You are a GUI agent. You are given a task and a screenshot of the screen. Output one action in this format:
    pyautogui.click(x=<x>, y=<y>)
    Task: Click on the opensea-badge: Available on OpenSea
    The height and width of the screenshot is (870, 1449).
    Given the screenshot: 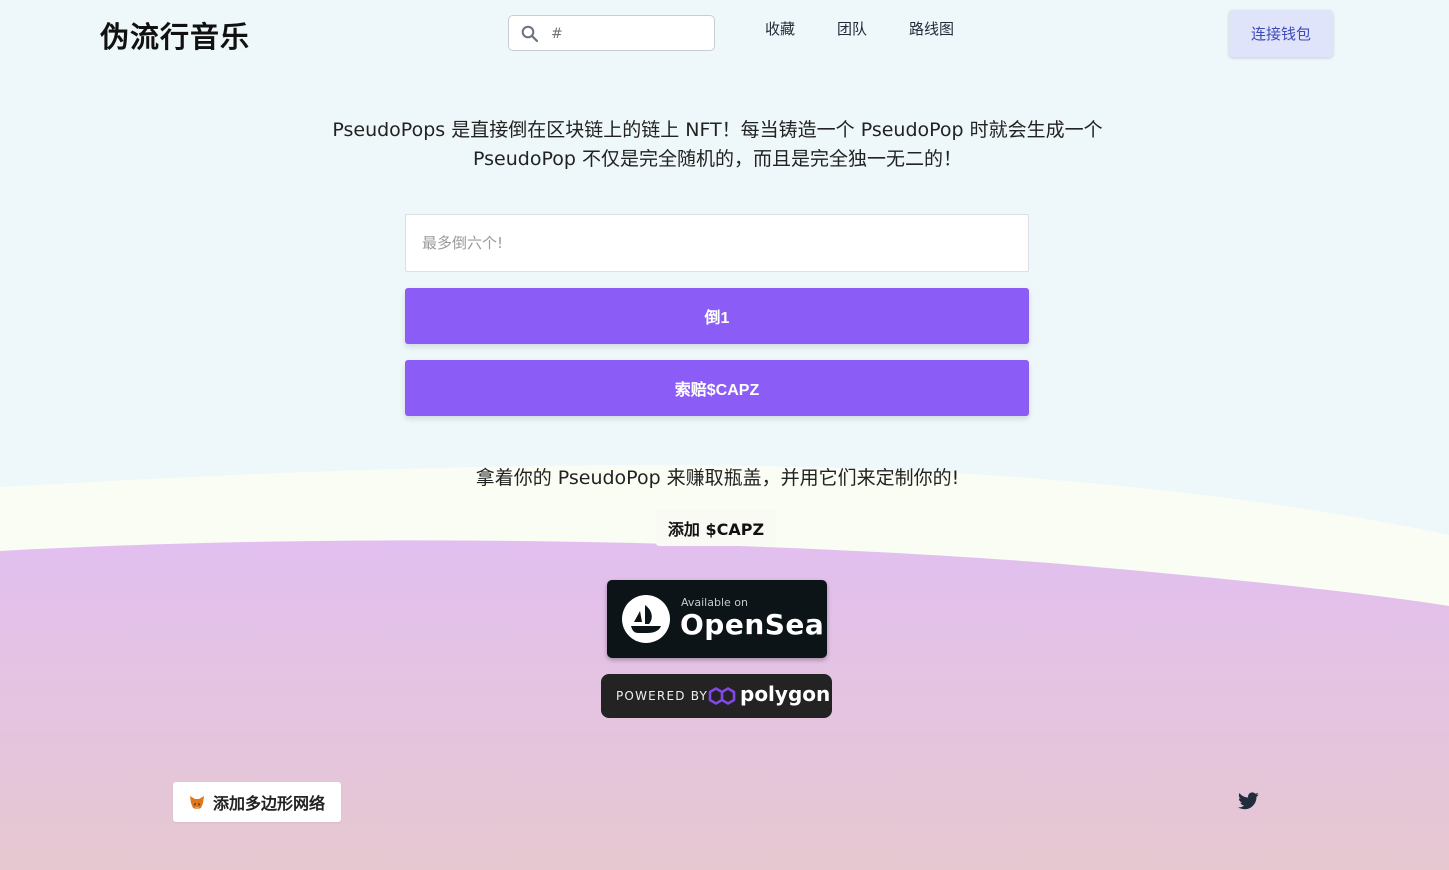 What is the action you would take?
    pyautogui.click(x=717, y=619)
    